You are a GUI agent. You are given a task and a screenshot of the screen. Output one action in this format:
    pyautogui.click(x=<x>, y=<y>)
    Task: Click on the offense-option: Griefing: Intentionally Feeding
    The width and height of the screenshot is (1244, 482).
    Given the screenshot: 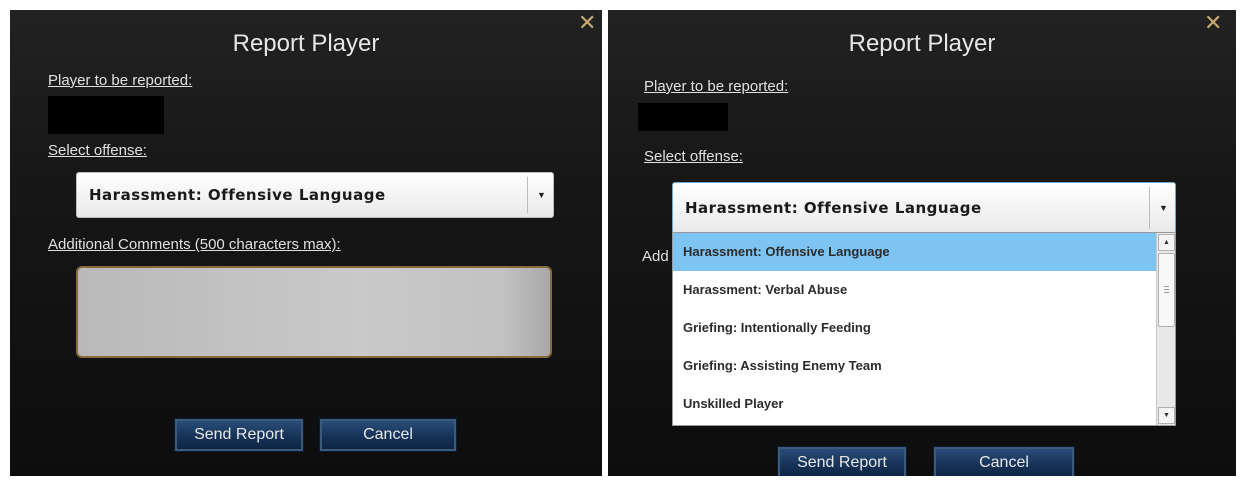 What is the action you would take?
    pyautogui.click(x=915, y=328)
    